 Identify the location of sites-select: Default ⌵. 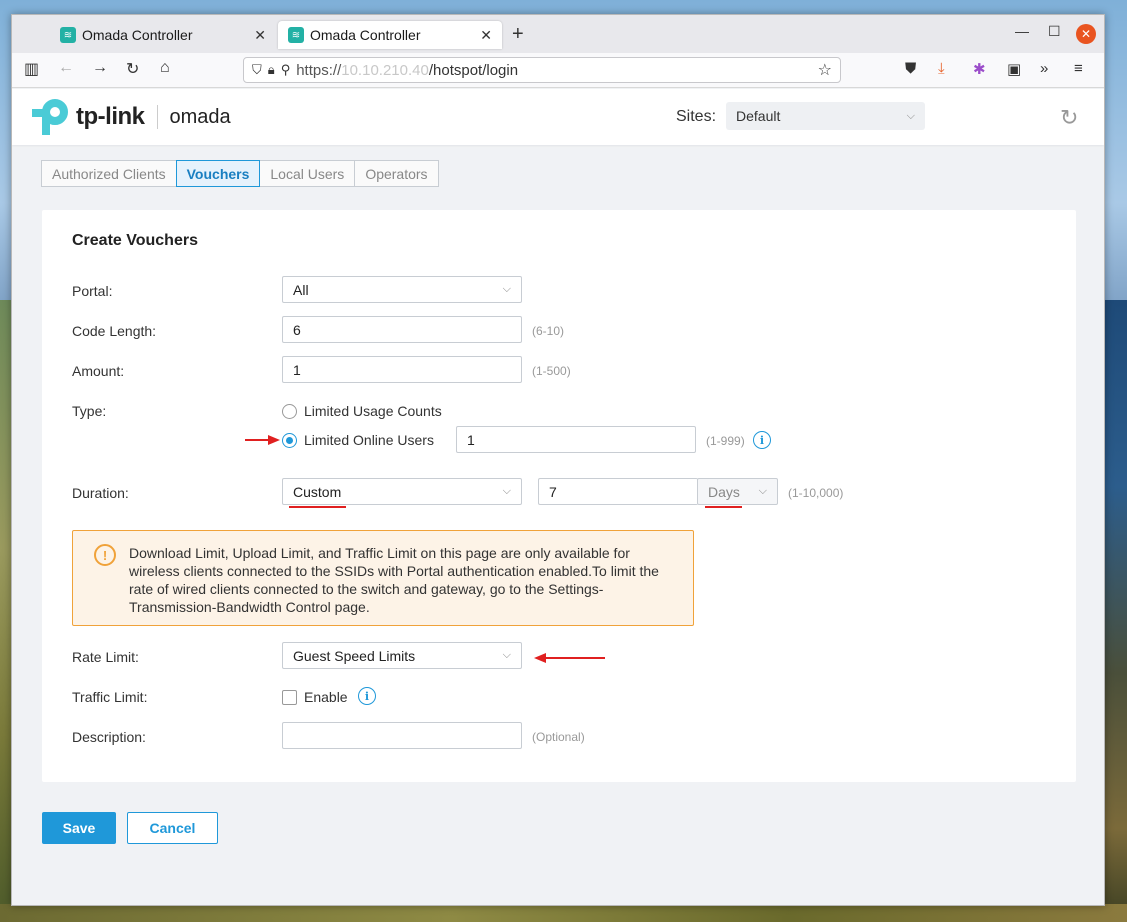
(825, 116).